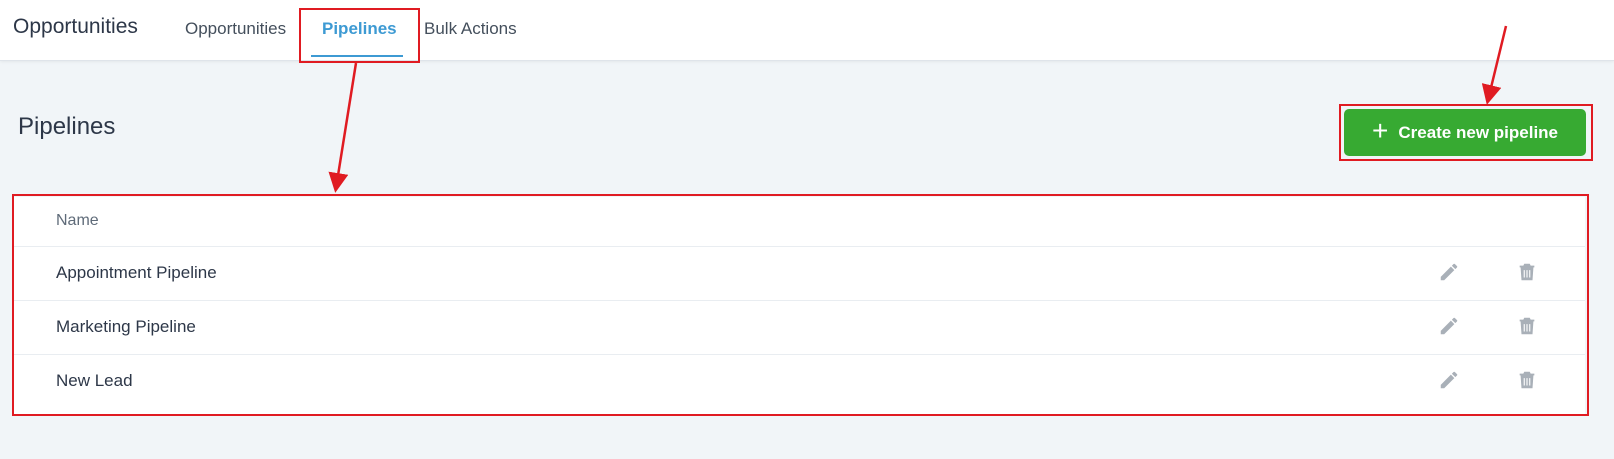  Describe the element at coordinates (799, 328) in the screenshot. I see `table-row: Marketing Pipeline` at that location.